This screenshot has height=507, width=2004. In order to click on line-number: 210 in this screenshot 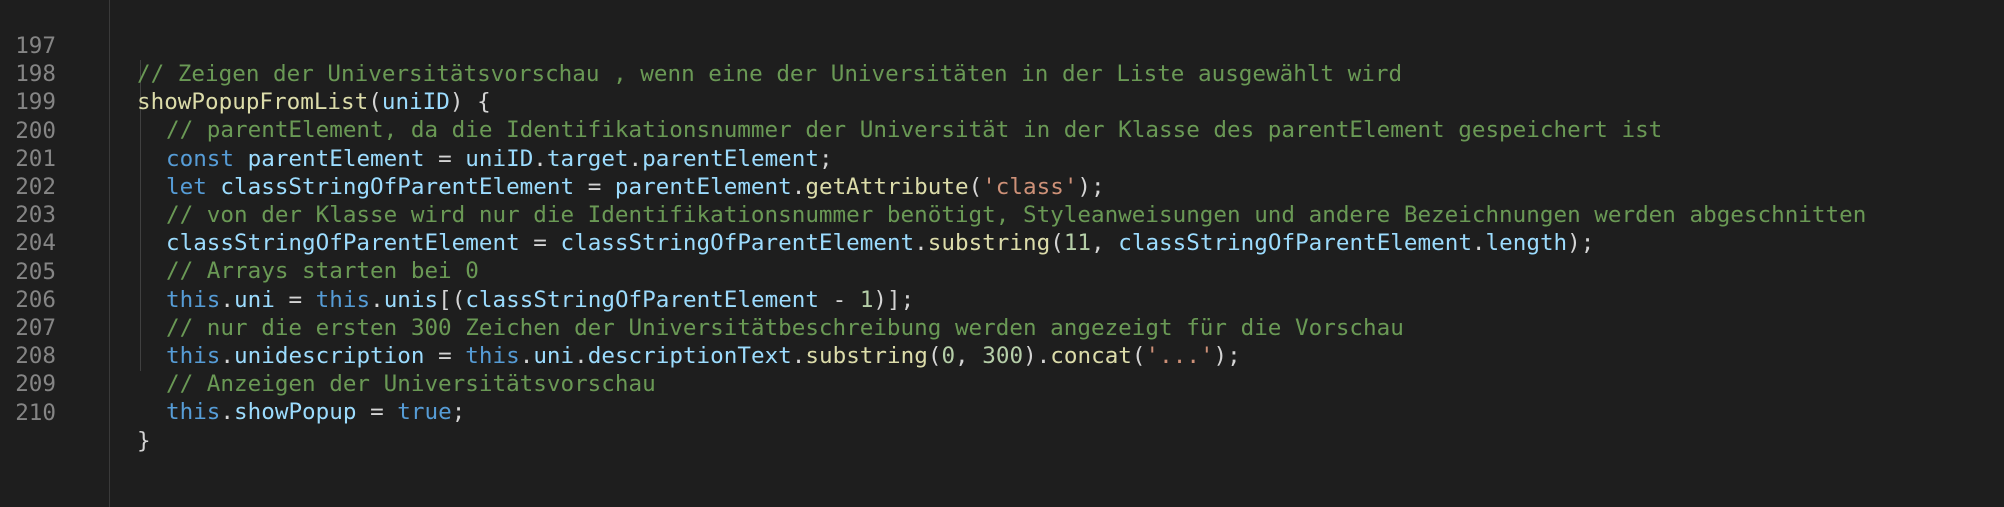, I will do `click(35, 412)`.